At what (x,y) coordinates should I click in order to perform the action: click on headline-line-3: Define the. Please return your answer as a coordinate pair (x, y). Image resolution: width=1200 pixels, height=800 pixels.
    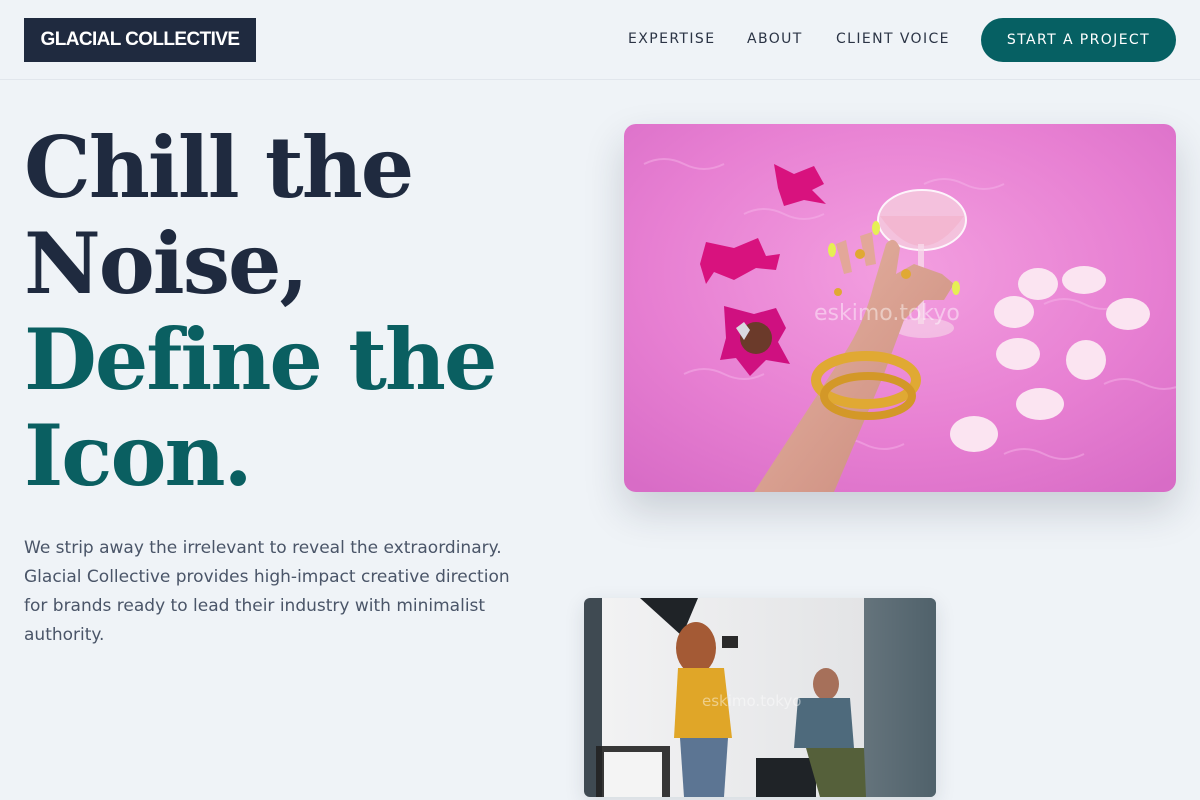
    Looking at the image, I should click on (260, 359).